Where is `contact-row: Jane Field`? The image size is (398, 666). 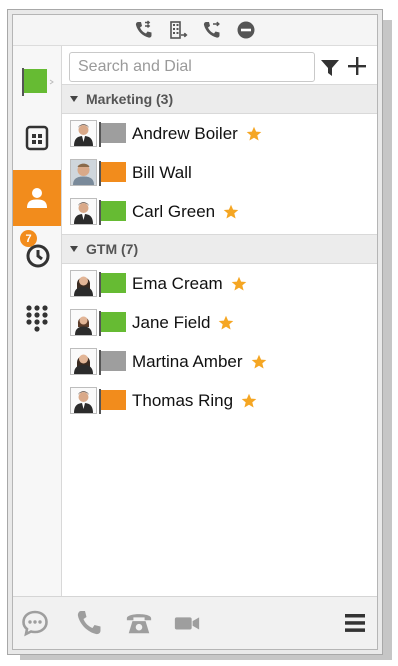
contact-row: Jane Field is located at coordinates (219, 322).